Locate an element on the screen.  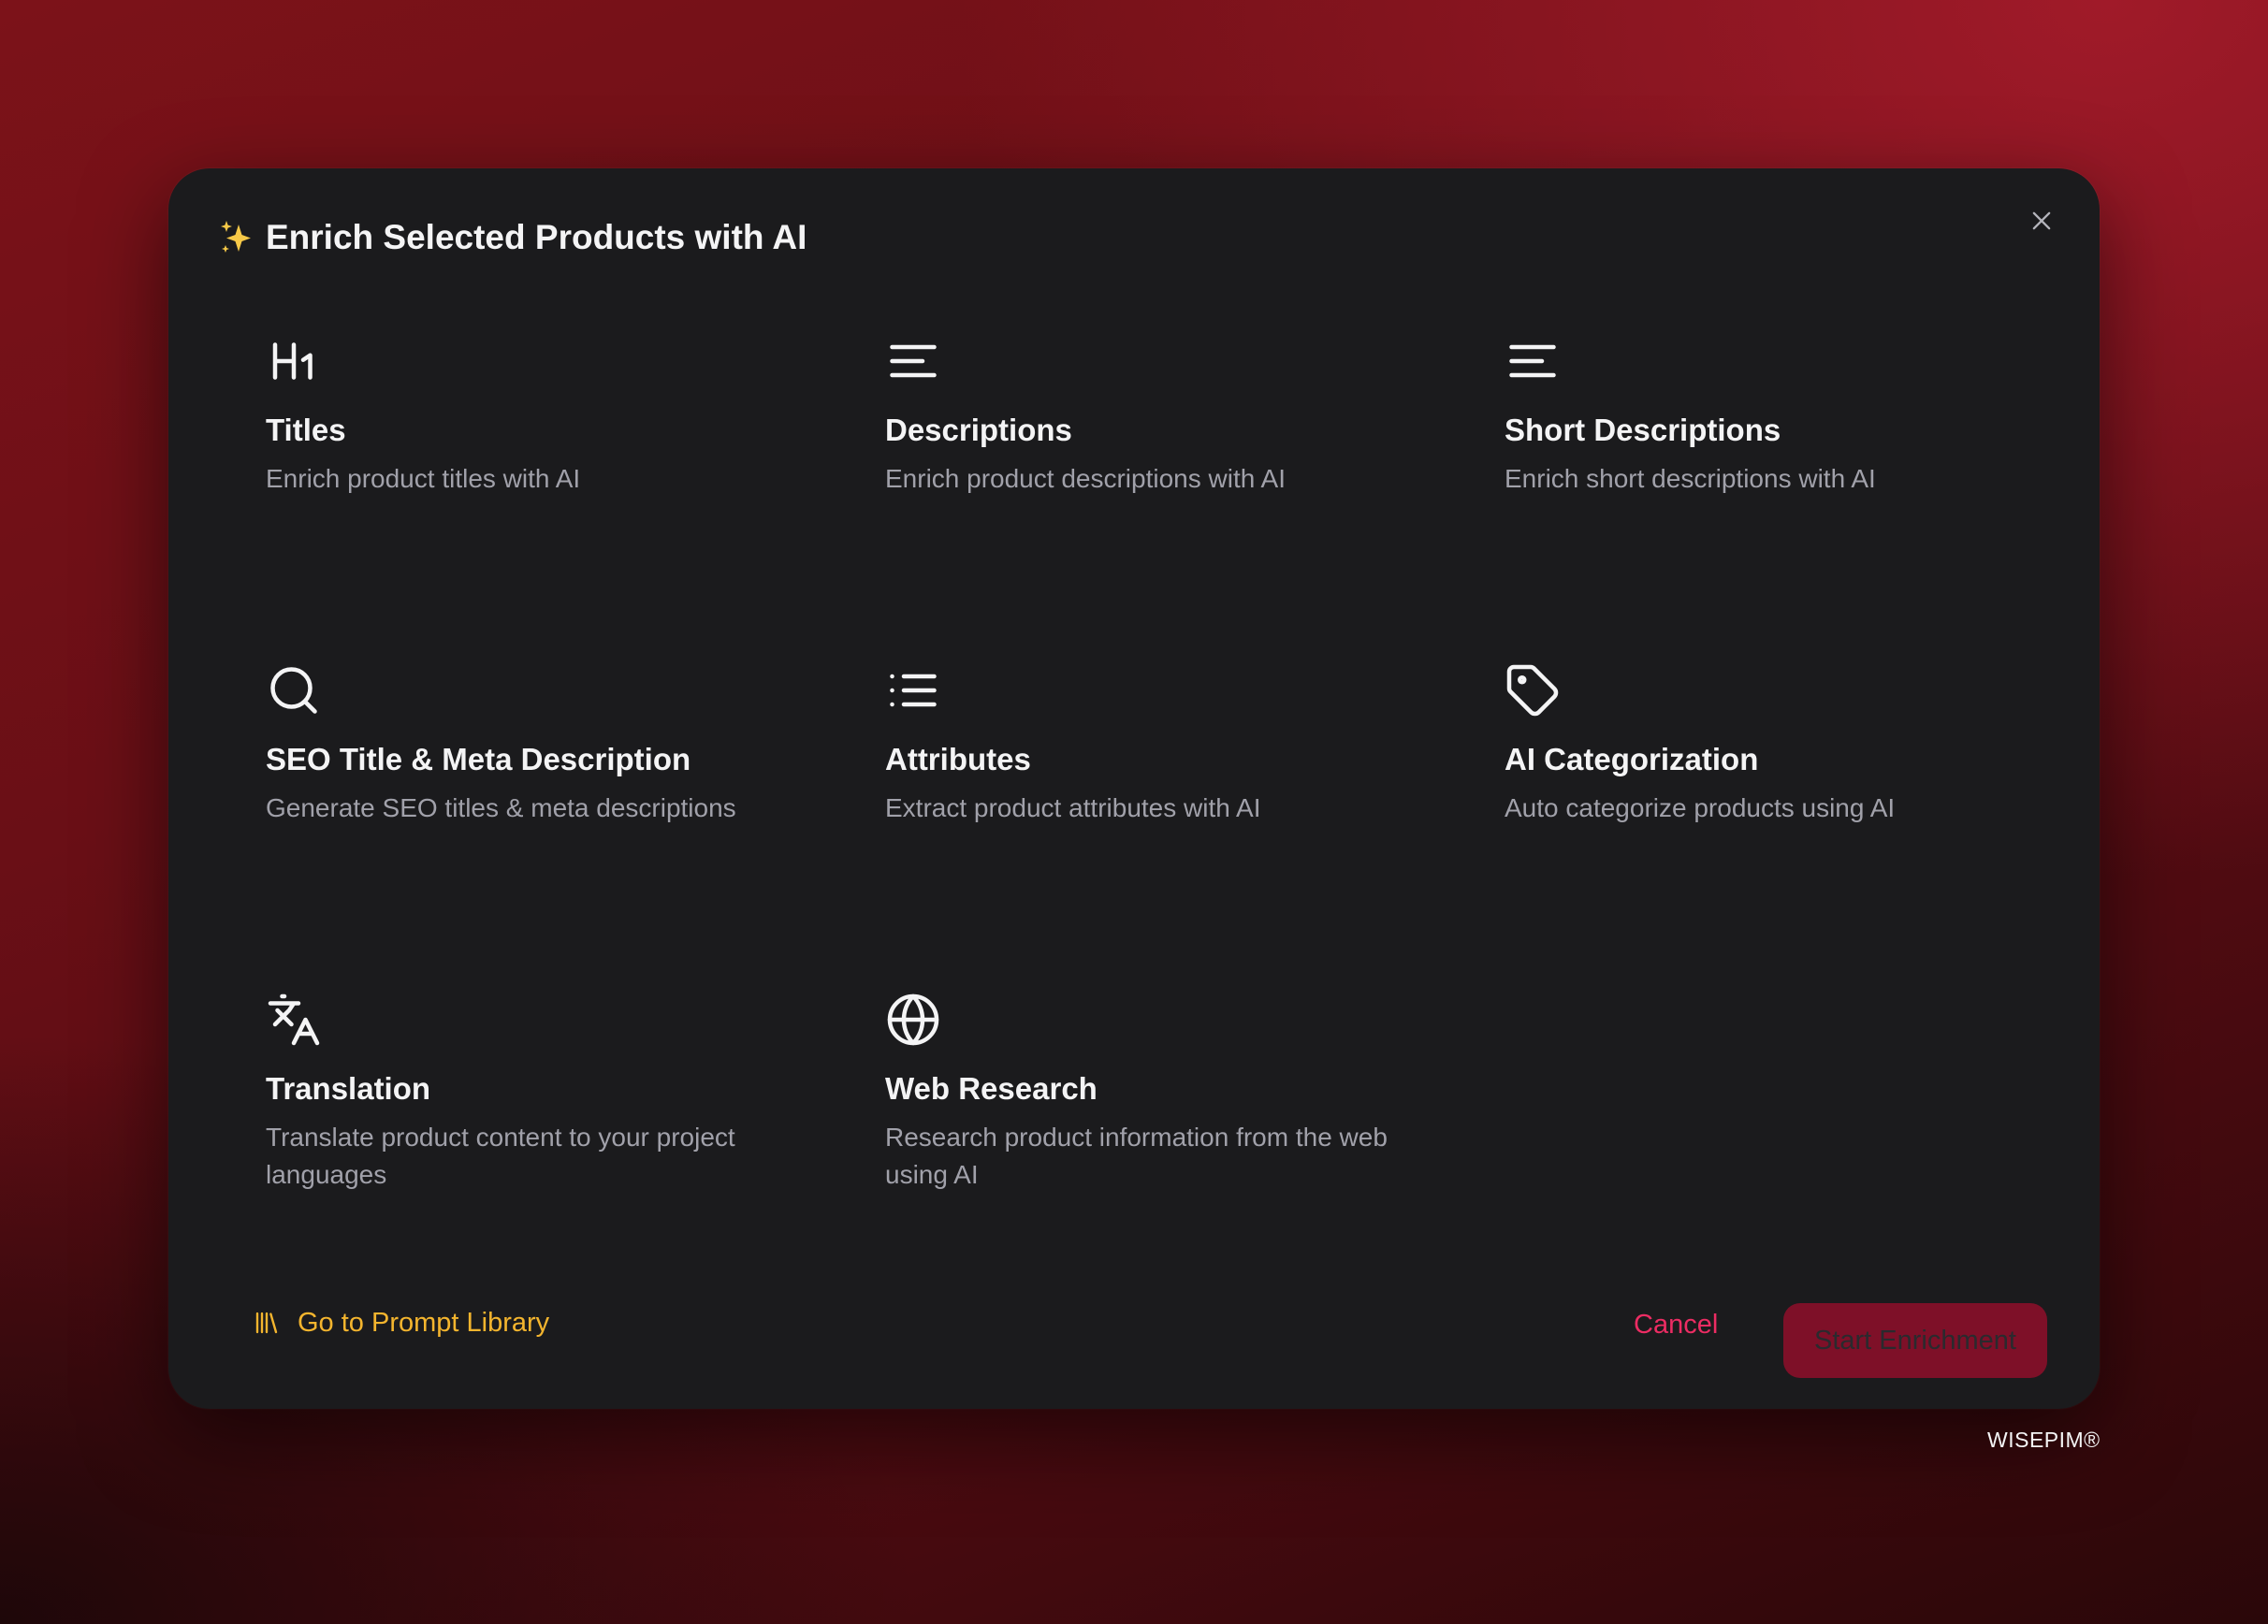
option-title: Web Research is located at coordinates (992, 1088).